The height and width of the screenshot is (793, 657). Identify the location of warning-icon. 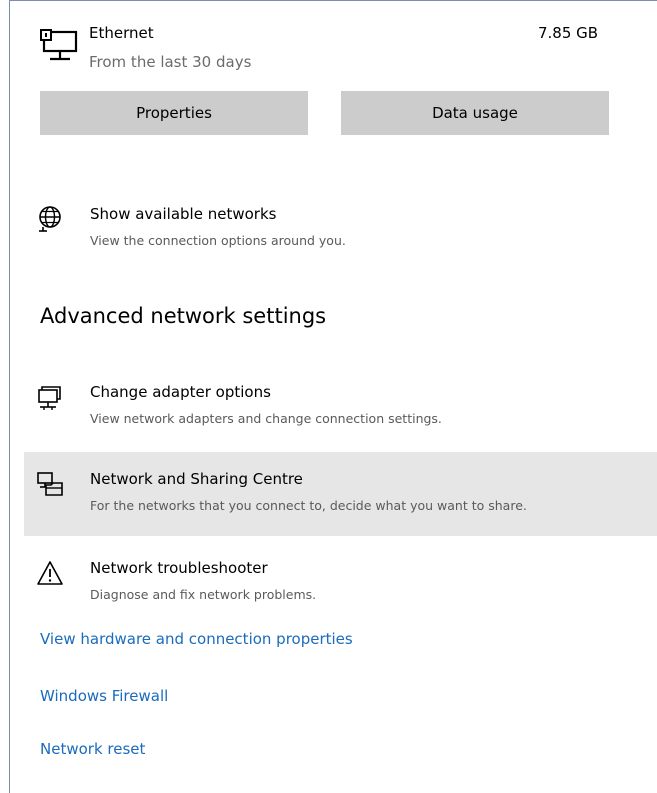
(50, 573).